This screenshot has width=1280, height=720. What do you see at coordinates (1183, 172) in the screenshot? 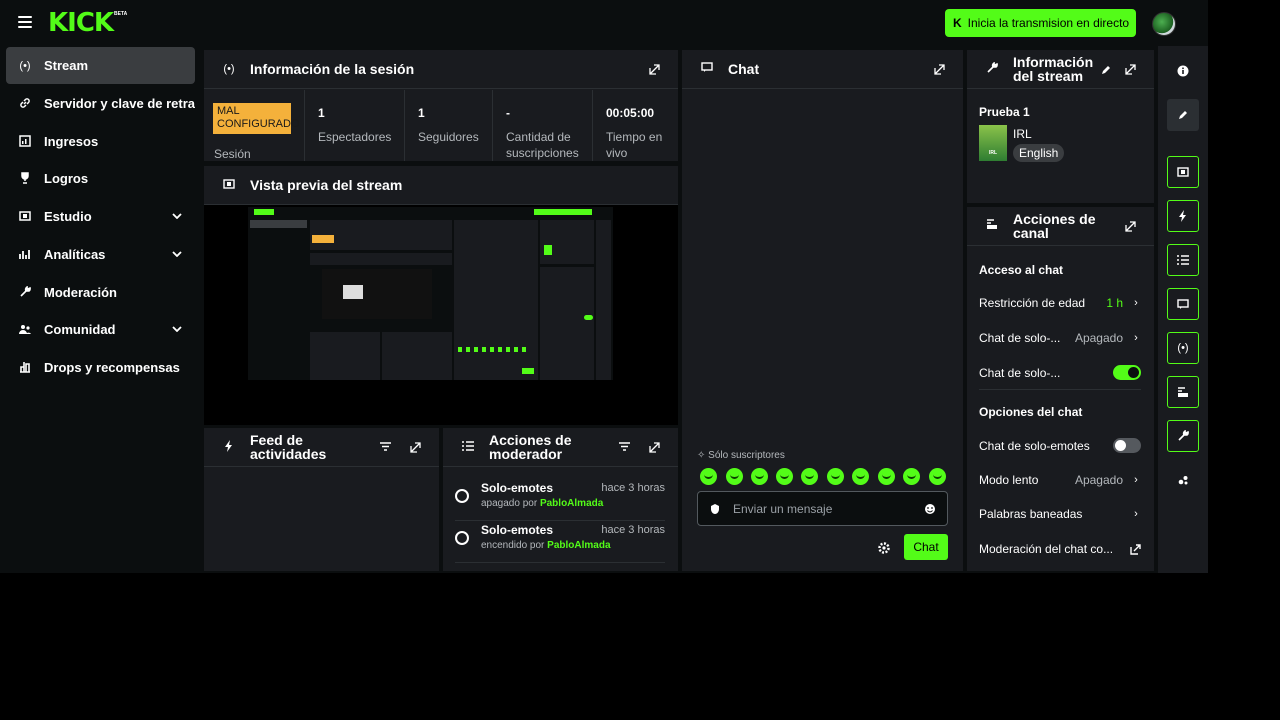
I see `preview-toggle-icon` at bounding box center [1183, 172].